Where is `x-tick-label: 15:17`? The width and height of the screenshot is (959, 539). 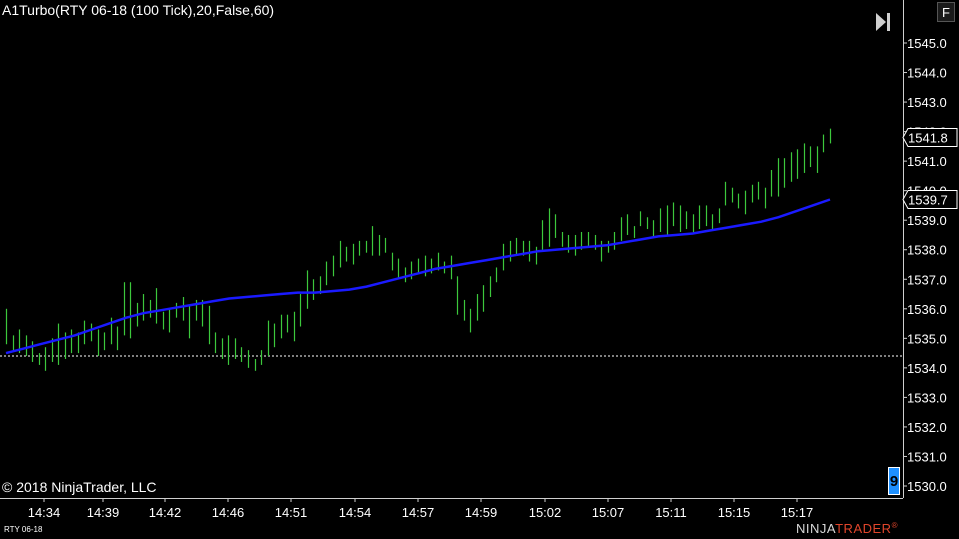
x-tick-label: 15:17 is located at coordinates (797, 512).